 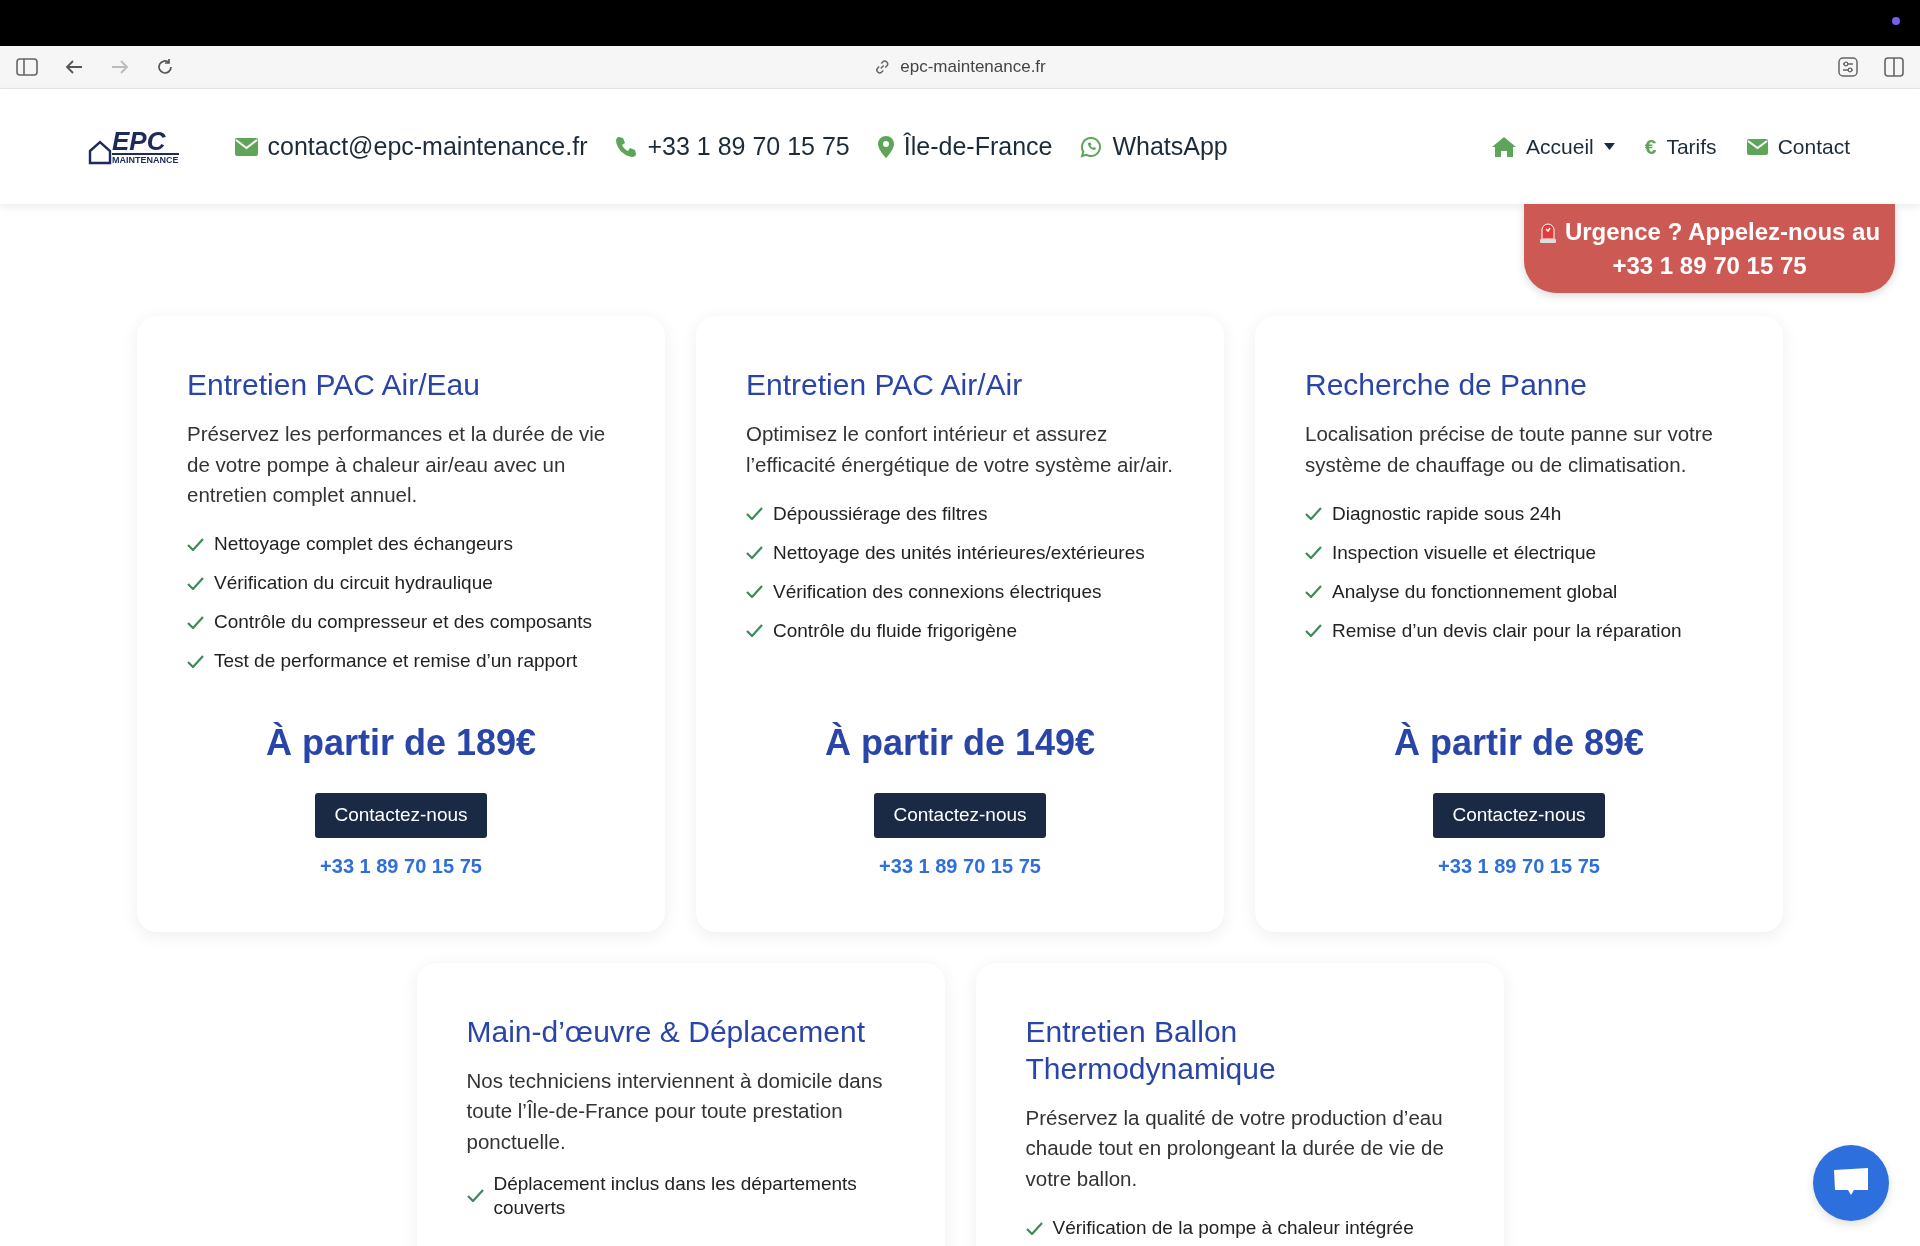 I want to click on price-text: À partir de 89€, so click(x=1519, y=742).